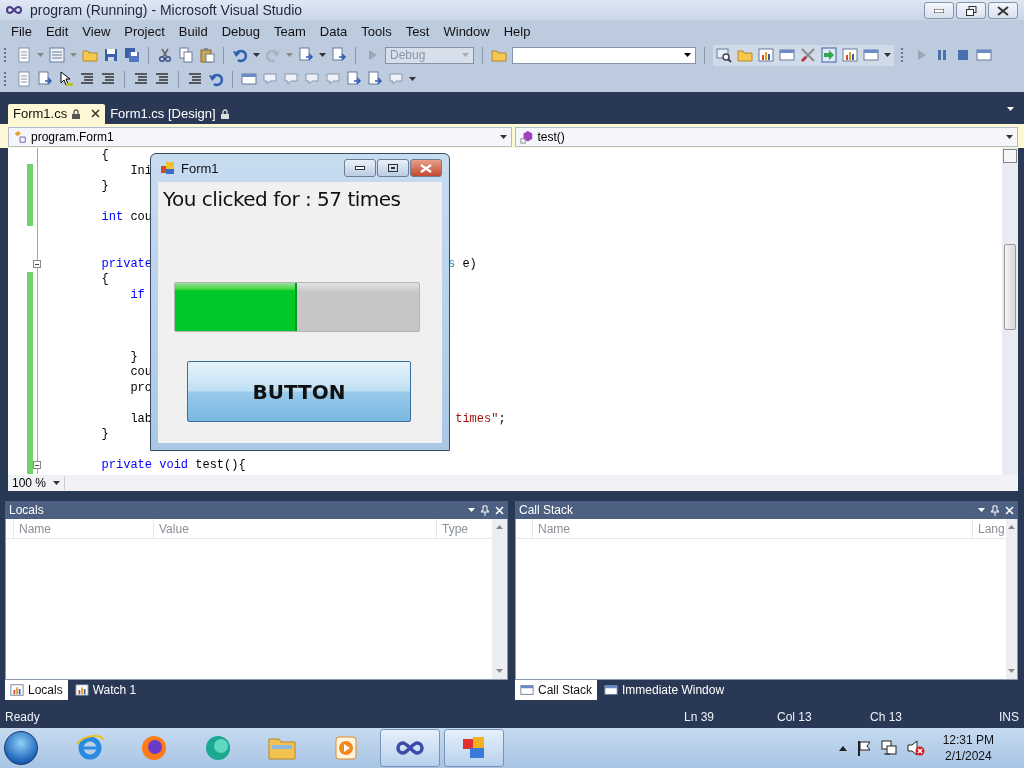  Describe the element at coordinates (886, 716) in the screenshot. I see `char-number: Ch 13` at that location.